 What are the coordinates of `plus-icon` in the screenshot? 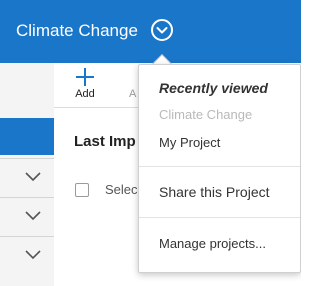 It's located at (85, 77).